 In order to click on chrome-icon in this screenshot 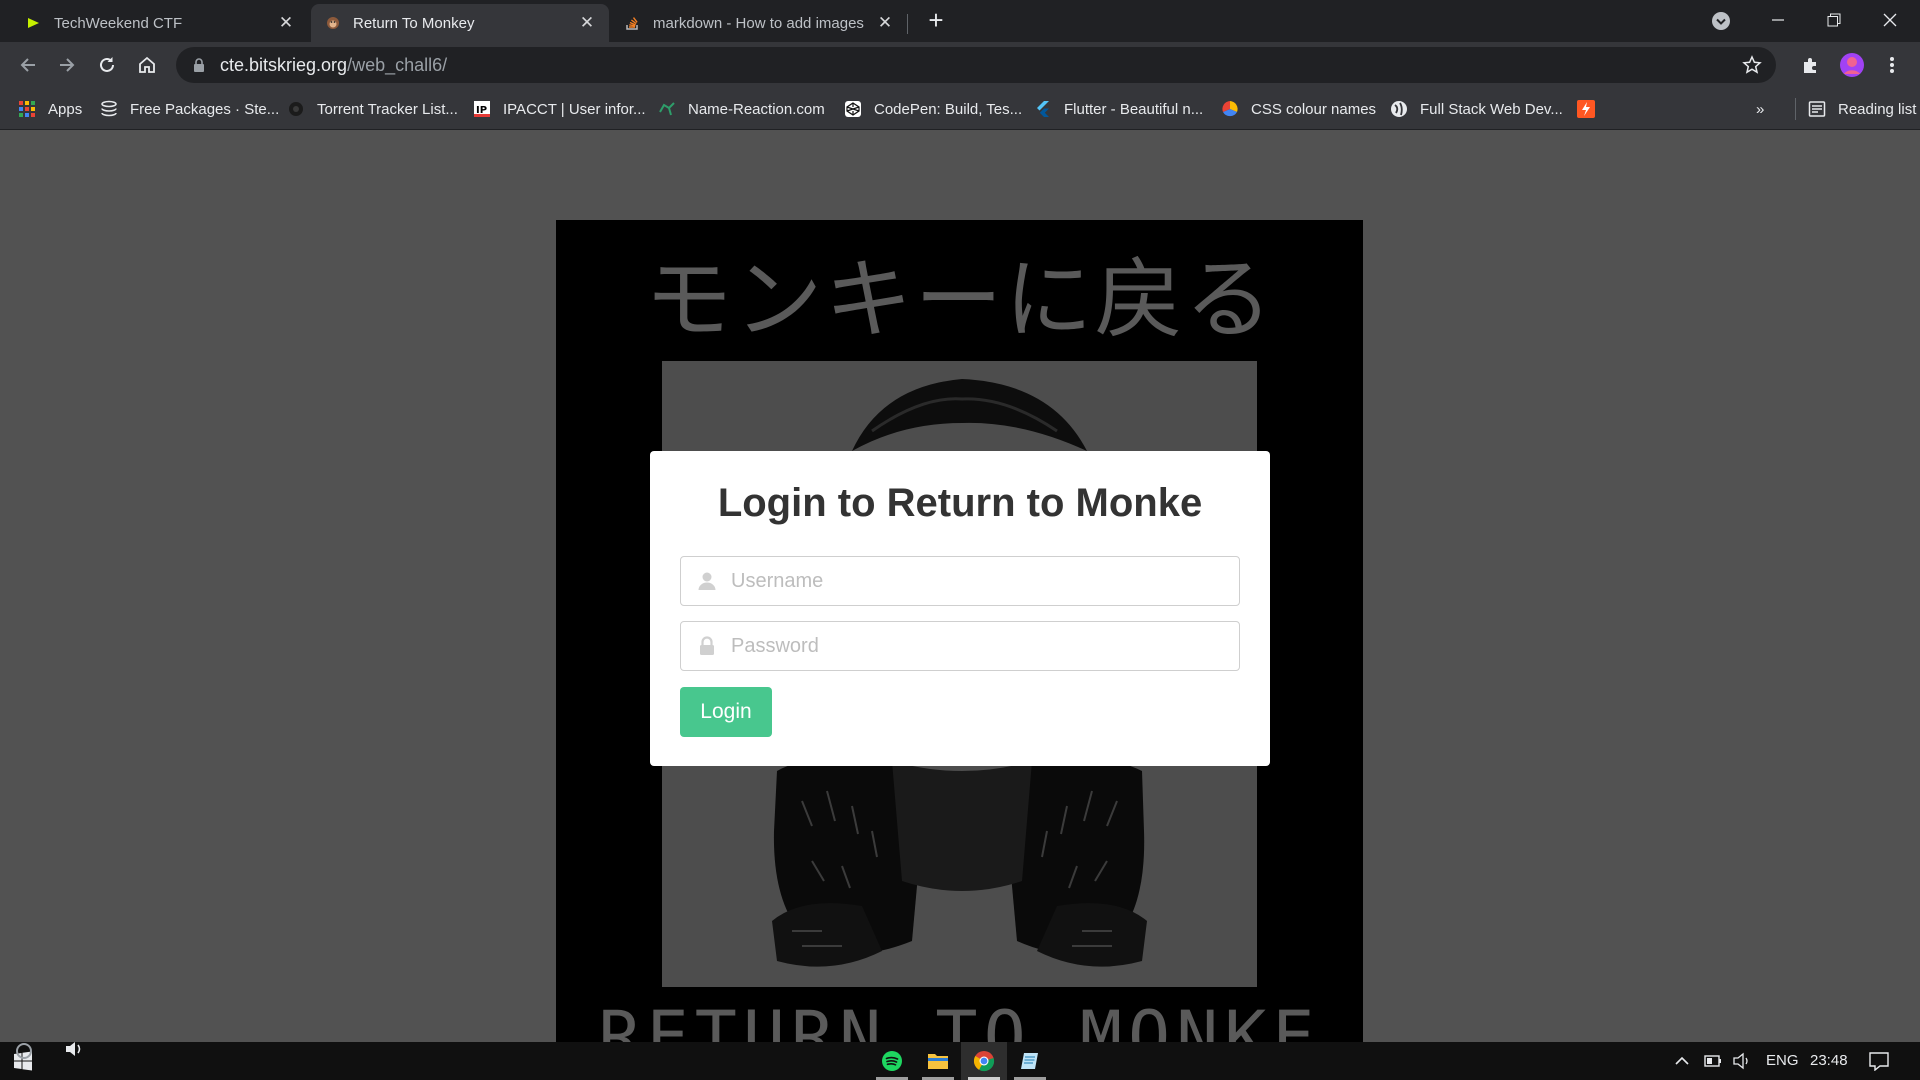, I will do `click(984, 1061)`.